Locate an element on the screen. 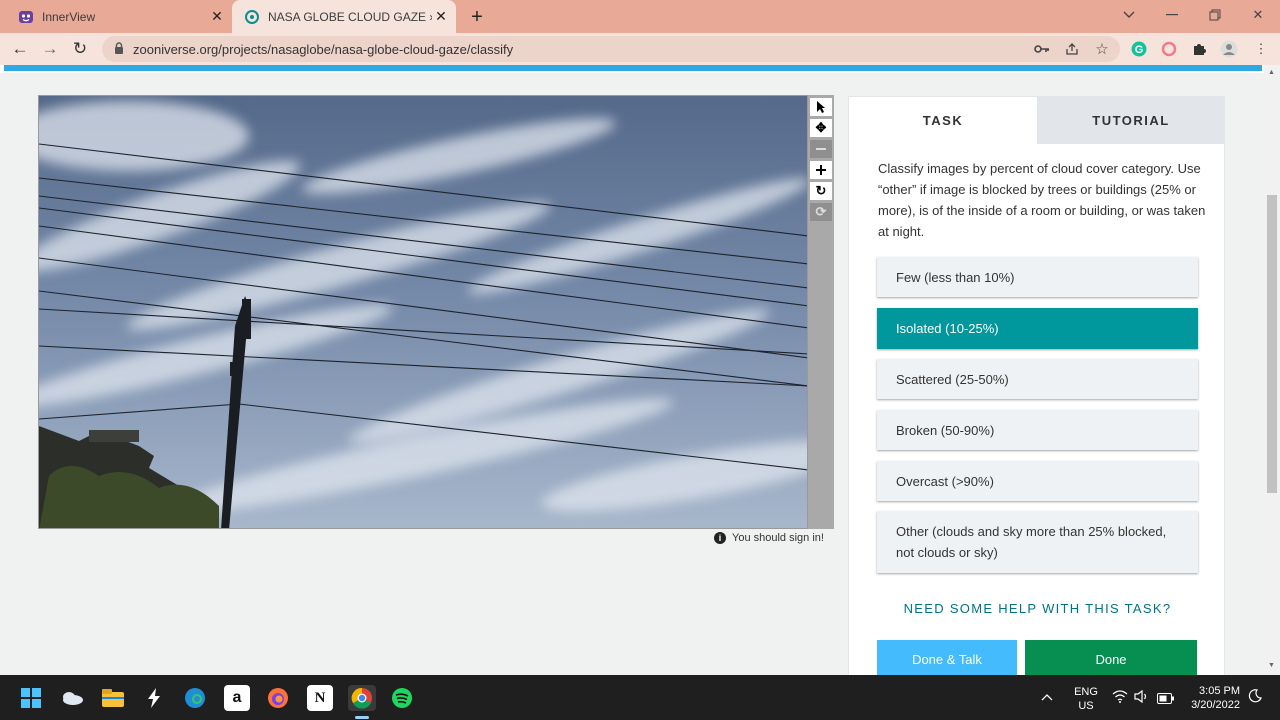 Image resolution: width=1280 pixels, height=720 pixels. answer-overcast: Overcast (>90%) is located at coordinates (1037, 481).